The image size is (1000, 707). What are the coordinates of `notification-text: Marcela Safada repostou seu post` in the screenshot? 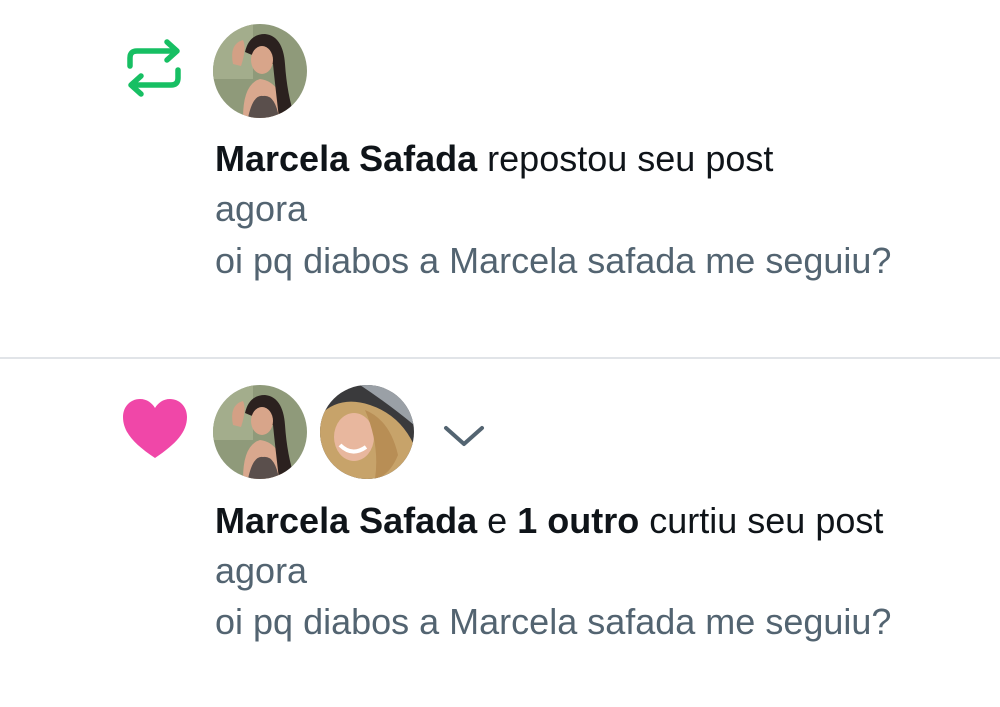 It's located at (595, 159).